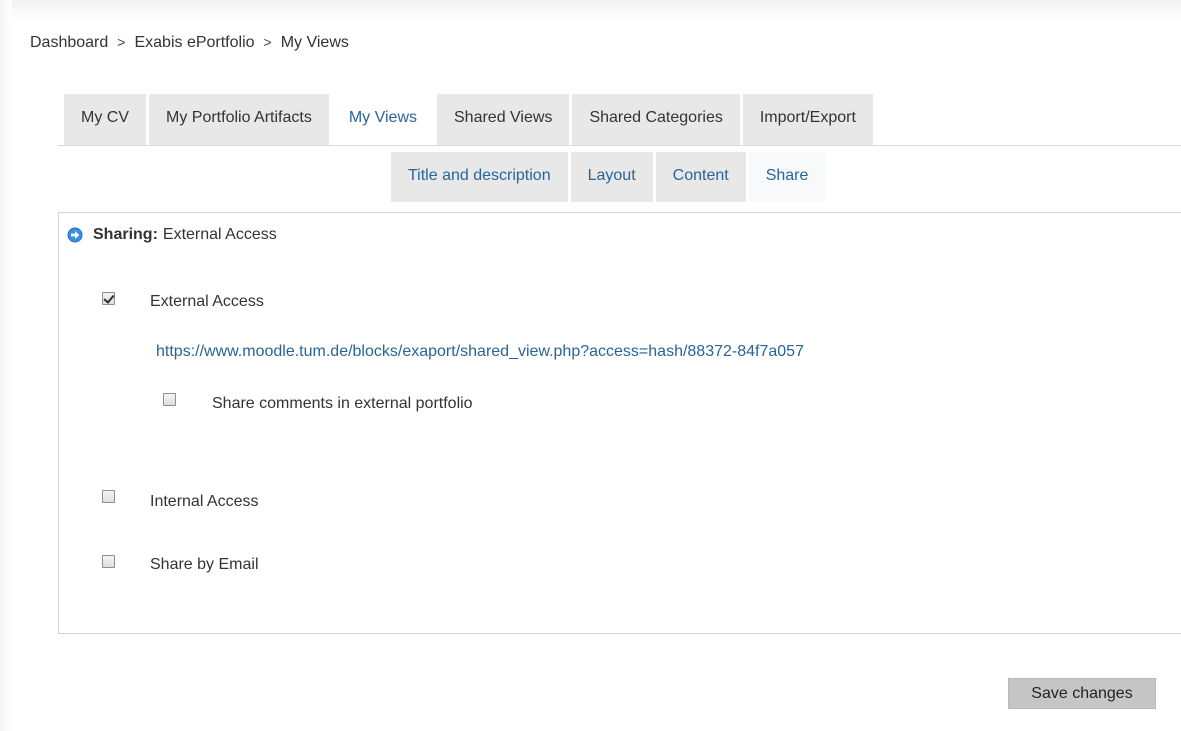  Describe the element at coordinates (479, 177) in the screenshot. I see `subtab-title-and-description: Title and description` at that location.